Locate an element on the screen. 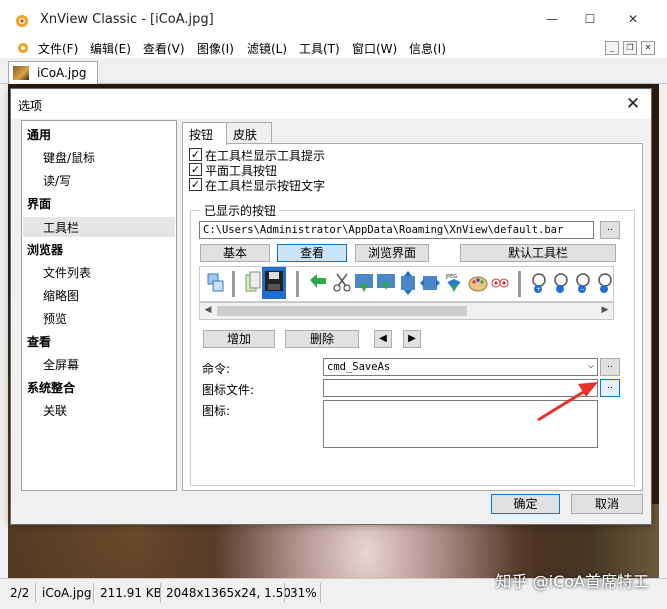 The width and height of the screenshot is (667, 609). tree-item-read-write: 读/写 is located at coordinates (57, 180).